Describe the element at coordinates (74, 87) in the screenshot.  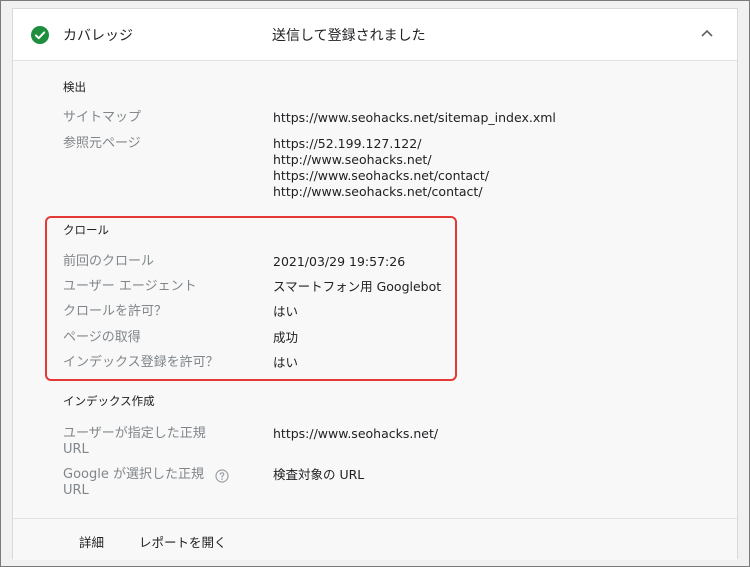
I see `discovery-section-title: 検出` at that location.